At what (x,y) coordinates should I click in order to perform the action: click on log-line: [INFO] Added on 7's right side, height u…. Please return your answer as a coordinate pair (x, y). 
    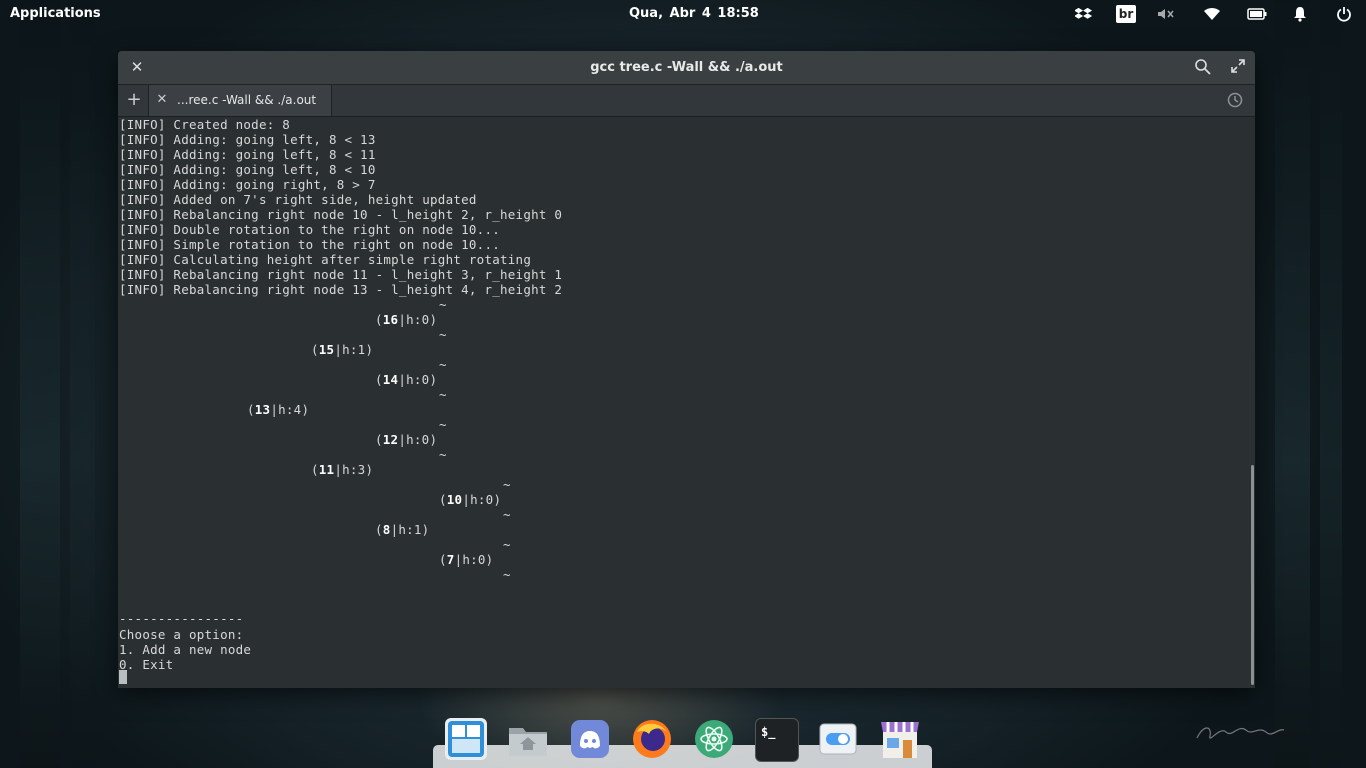
    Looking at the image, I should click on (298, 199).